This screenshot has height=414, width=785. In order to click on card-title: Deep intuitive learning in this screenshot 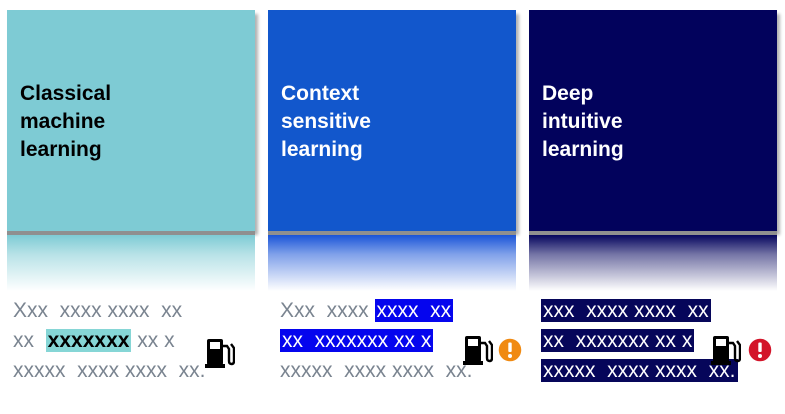, I will do `click(583, 122)`.